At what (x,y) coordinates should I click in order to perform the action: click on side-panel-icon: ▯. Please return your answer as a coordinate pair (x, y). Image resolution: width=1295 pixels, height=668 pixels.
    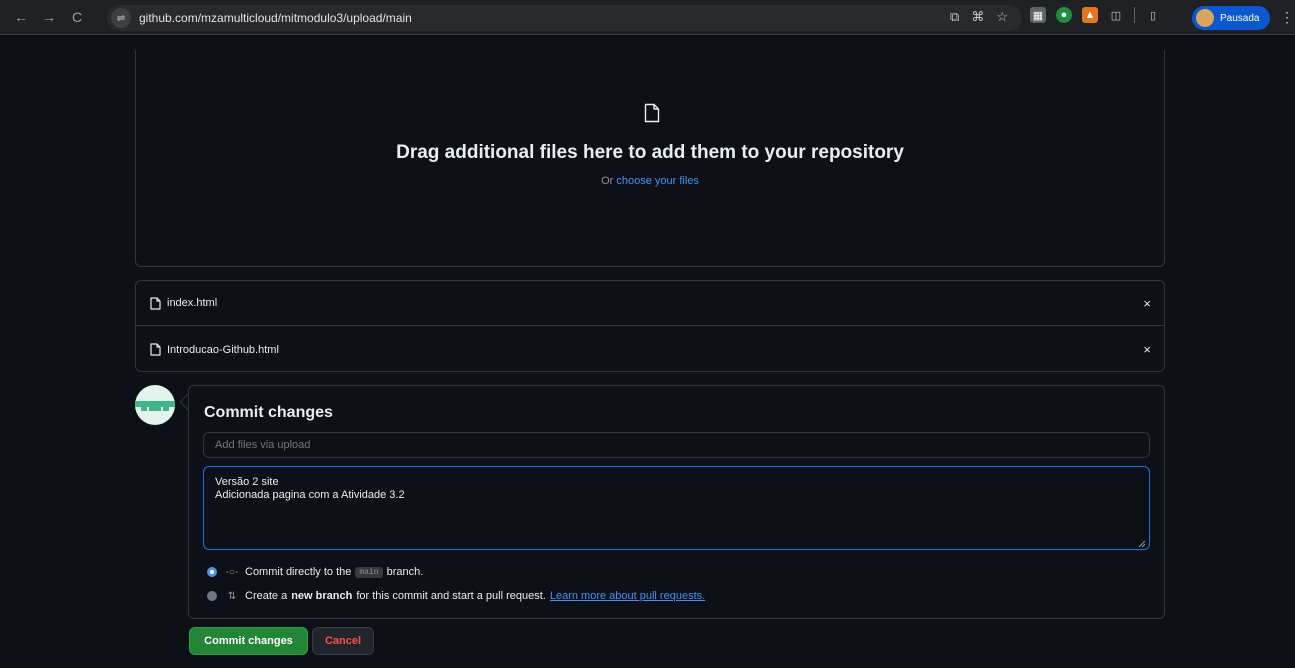
    Looking at the image, I should click on (1153, 15).